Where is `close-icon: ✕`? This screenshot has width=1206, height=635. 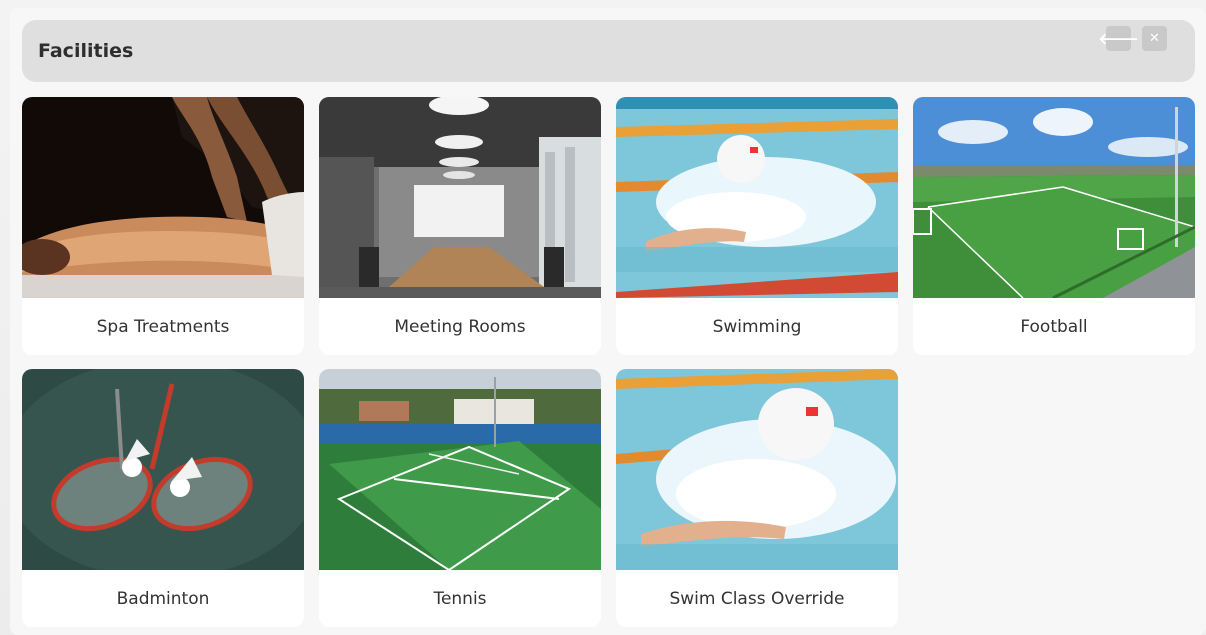
close-icon: ✕ is located at coordinates (1154, 38).